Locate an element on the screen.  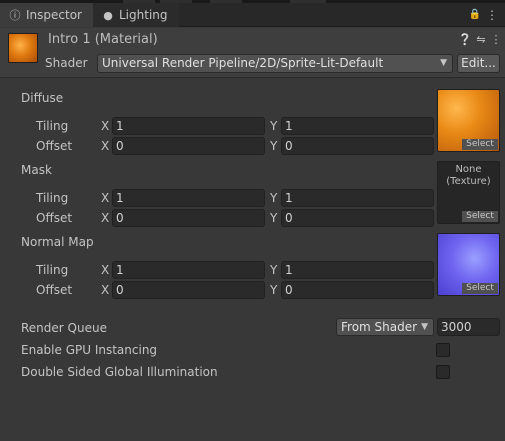
tab-inspector: ⓘ Inspector is located at coordinates (46, 15).